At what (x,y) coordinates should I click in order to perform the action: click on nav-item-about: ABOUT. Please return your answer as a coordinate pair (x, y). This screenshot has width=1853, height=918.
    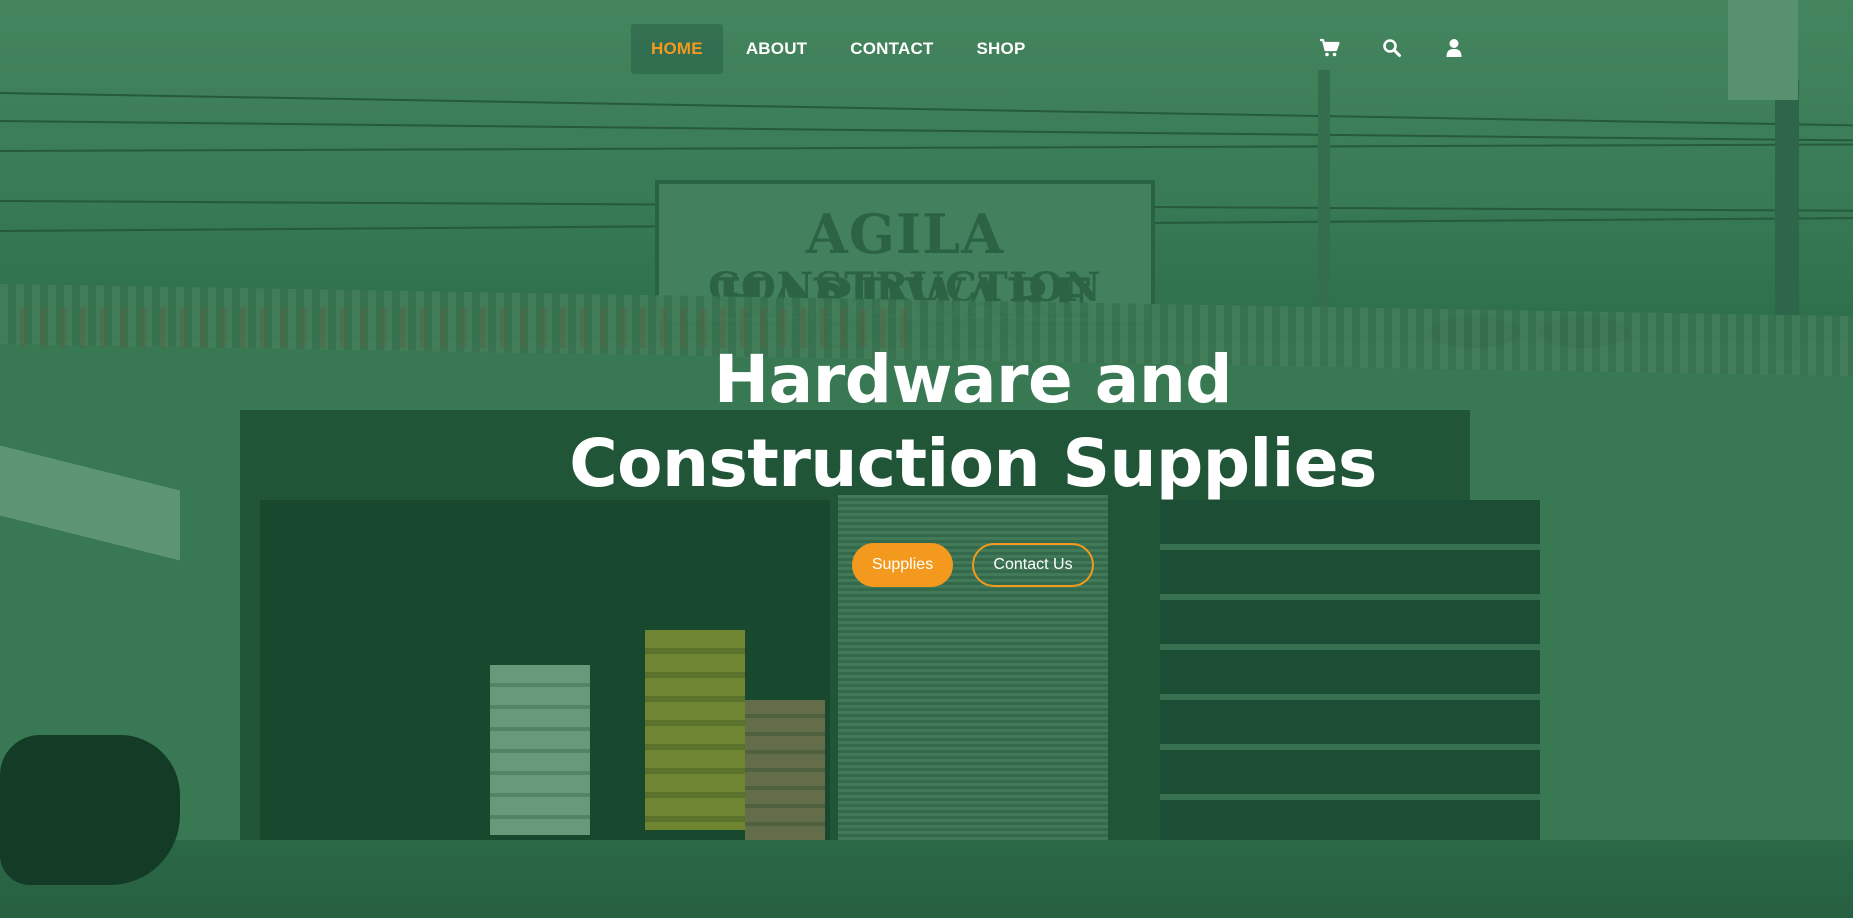
    Looking at the image, I should click on (776, 49).